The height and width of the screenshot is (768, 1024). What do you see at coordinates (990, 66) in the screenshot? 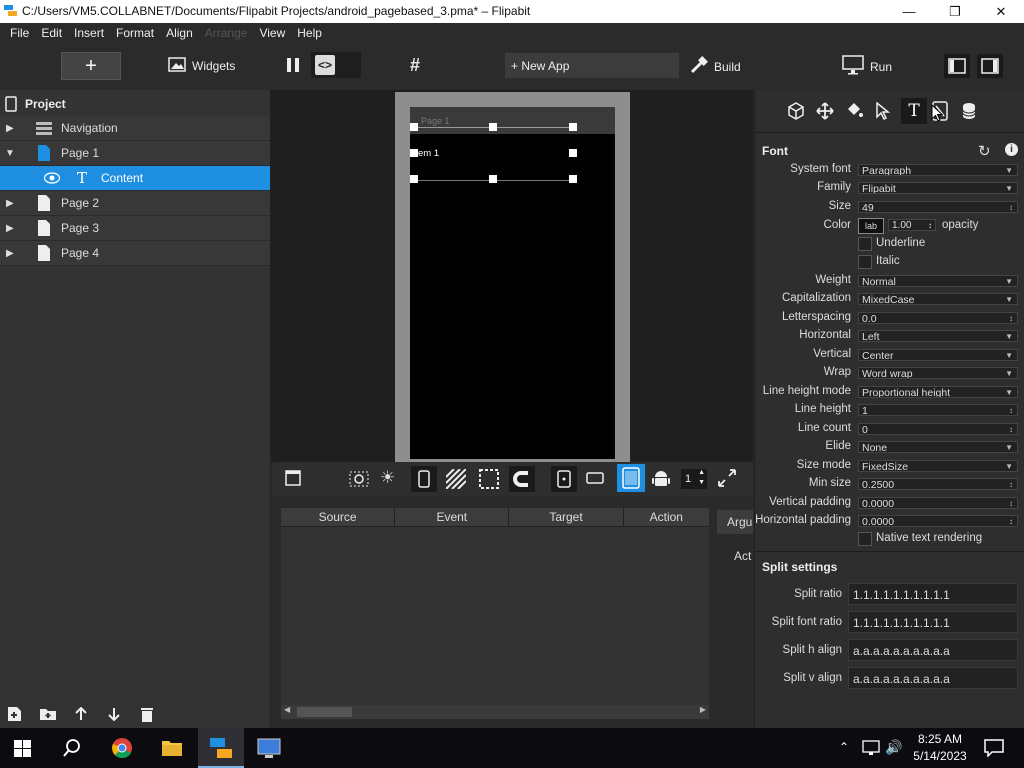
I see `right-panel-toggle-icon` at bounding box center [990, 66].